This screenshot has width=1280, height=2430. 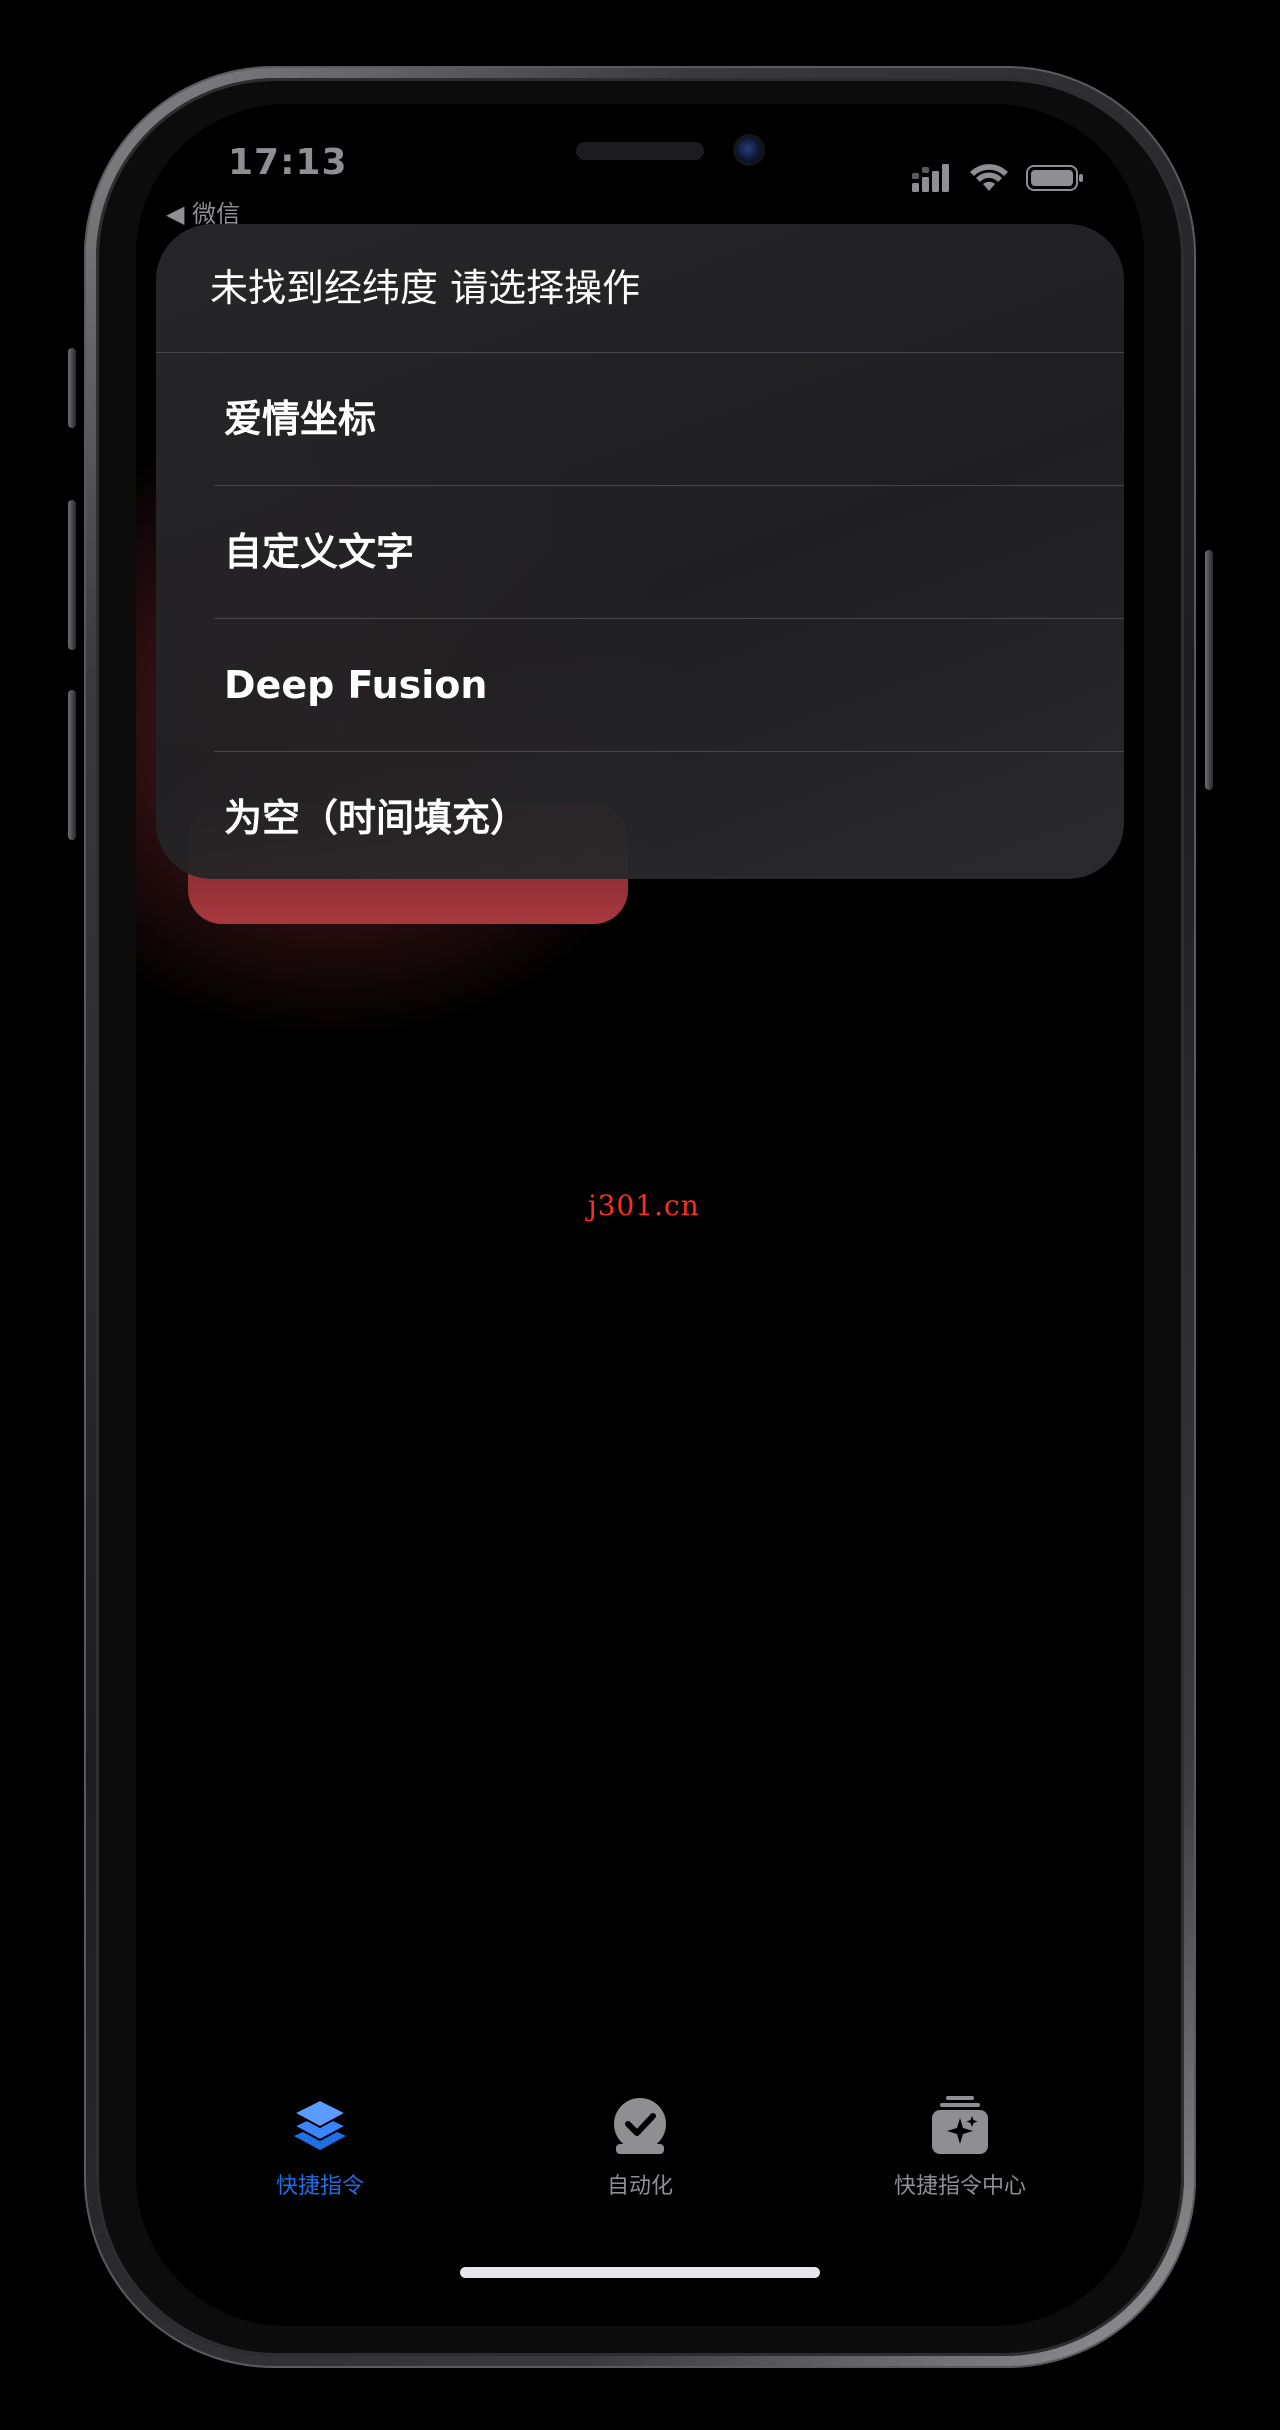 What do you see at coordinates (640, 685) in the screenshot?
I see `option-deep-fusion: Deep Fusion` at bounding box center [640, 685].